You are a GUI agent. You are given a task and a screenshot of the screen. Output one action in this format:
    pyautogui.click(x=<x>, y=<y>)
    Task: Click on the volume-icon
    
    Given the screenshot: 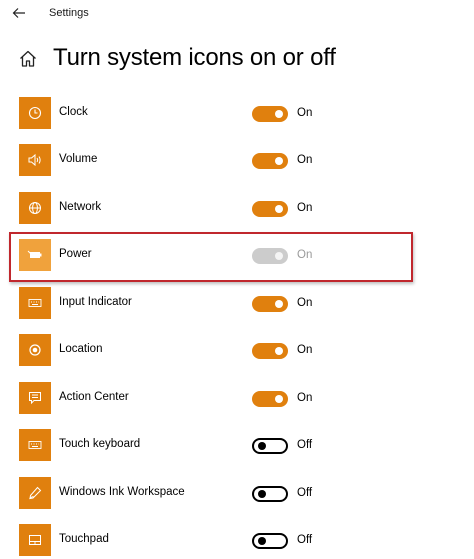 What is the action you would take?
    pyautogui.click(x=34, y=160)
    